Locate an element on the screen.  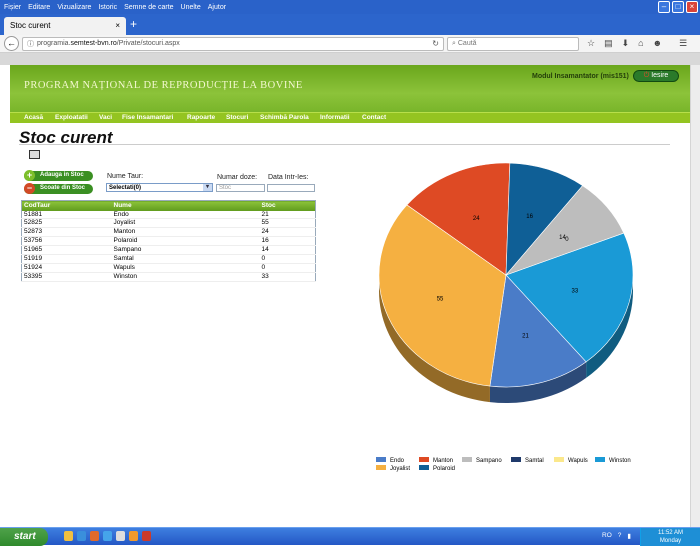
menu-ajutor: Ajutor is located at coordinates (217, 7).